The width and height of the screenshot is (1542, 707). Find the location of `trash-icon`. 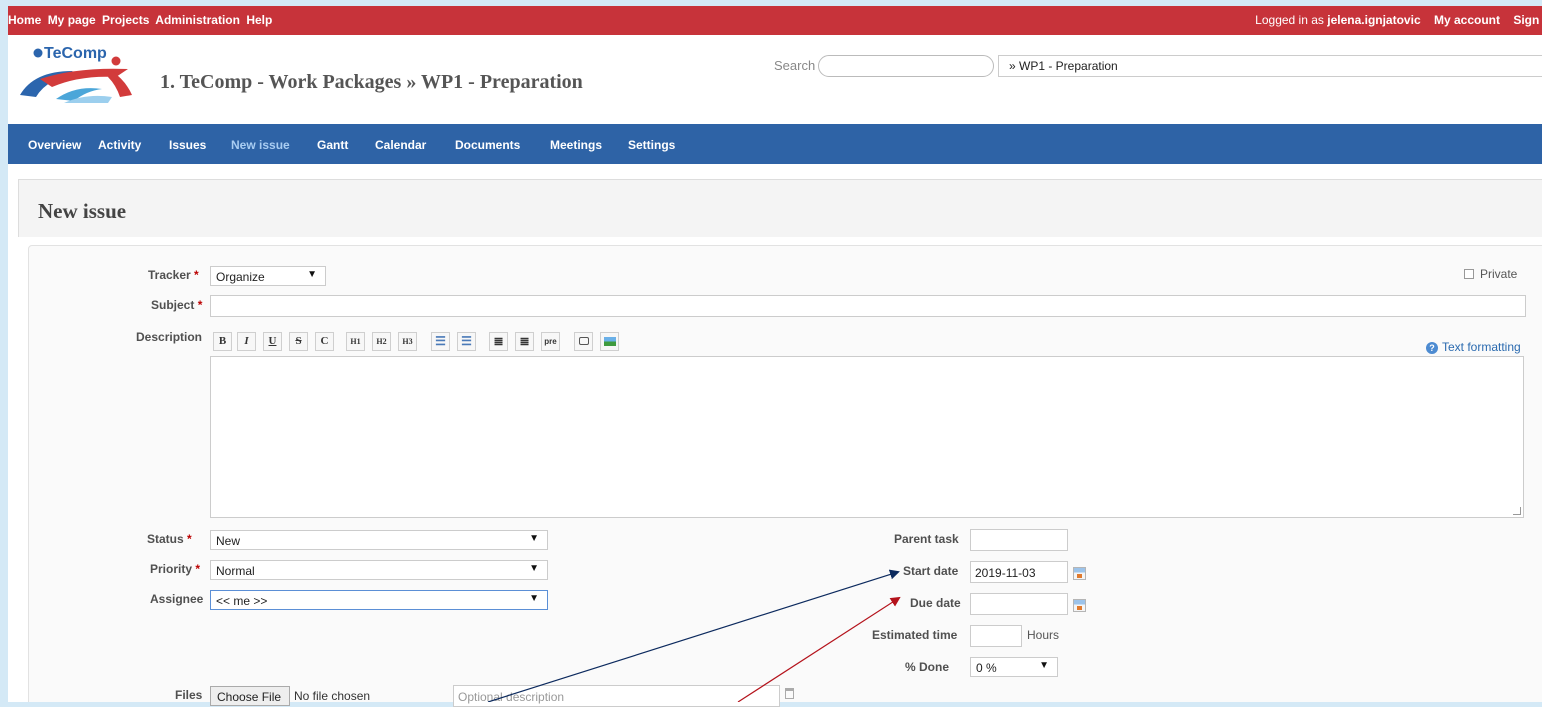

trash-icon is located at coordinates (789, 693).